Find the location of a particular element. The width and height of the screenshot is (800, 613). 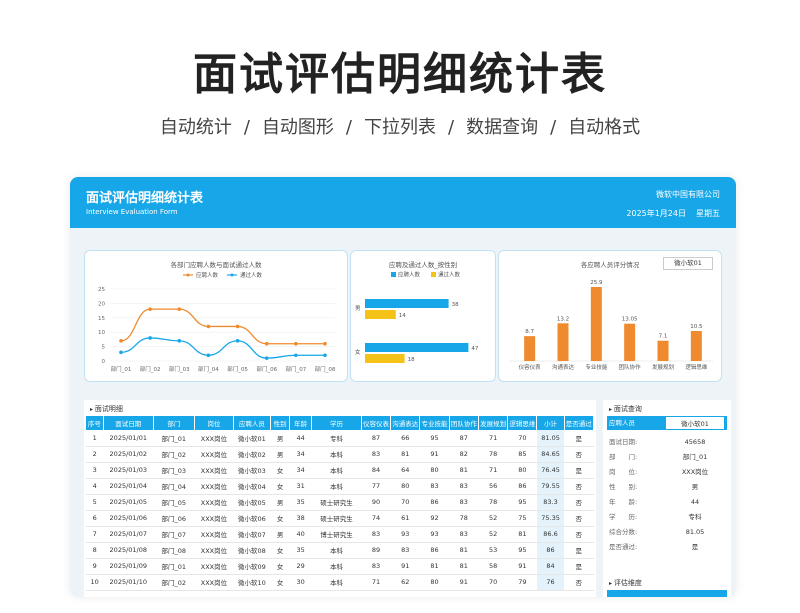

company-name: 微软中国有限公司 is located at coordinates (688, 194).